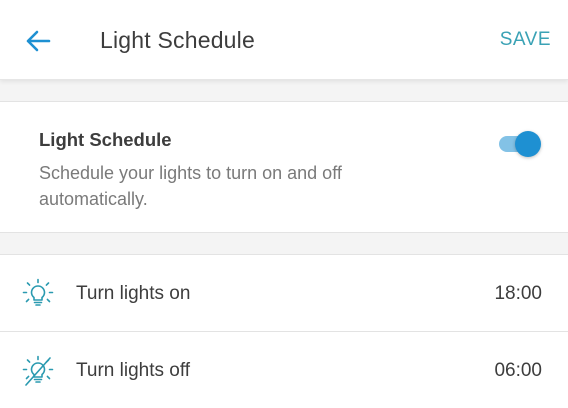 The height and width of the screenshot is (408, 568). Describe the element at coordinates (38, 292) in the screenshot. I see `lightbulb-on-icon` at that location.